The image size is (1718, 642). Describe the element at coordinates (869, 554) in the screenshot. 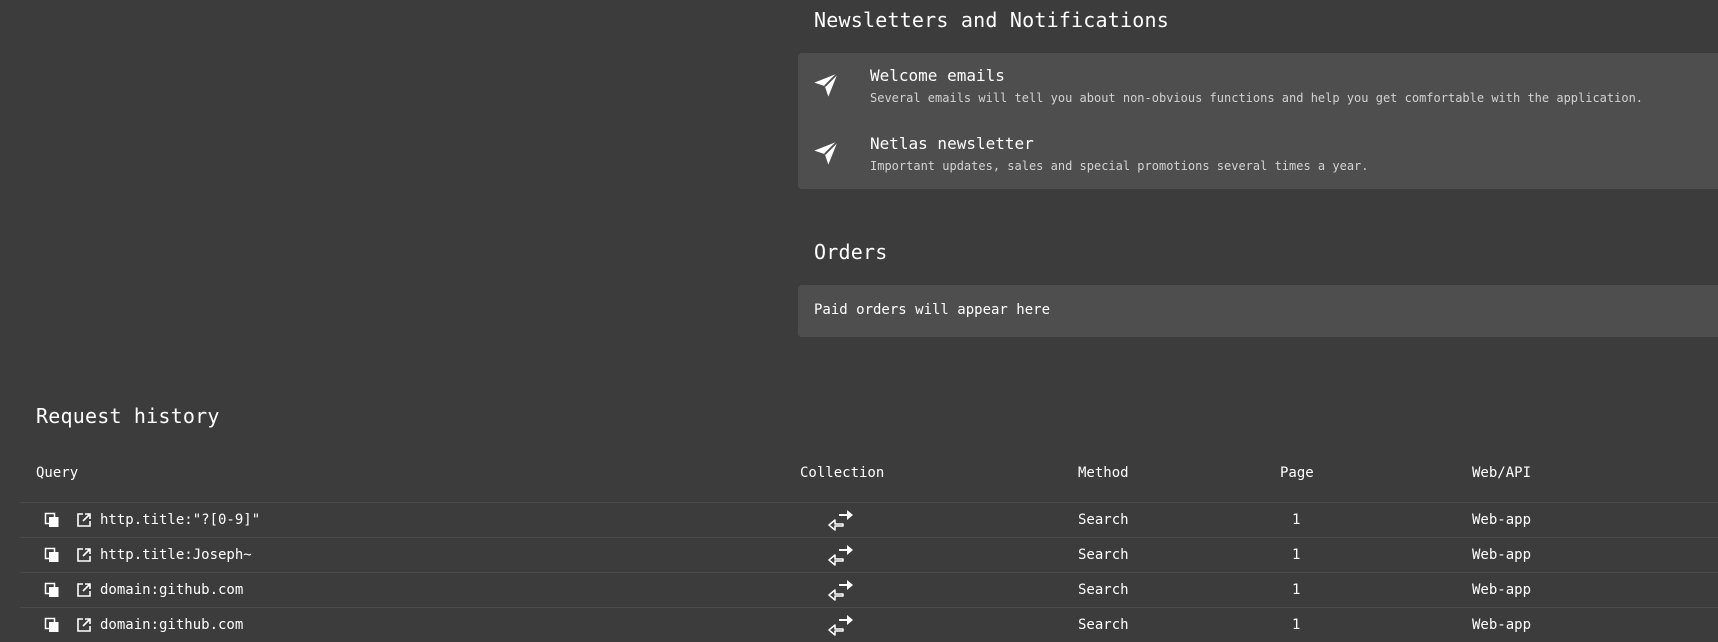

I see `table-row: http.title:Joseph~ Search 1 Web-app` at that location.